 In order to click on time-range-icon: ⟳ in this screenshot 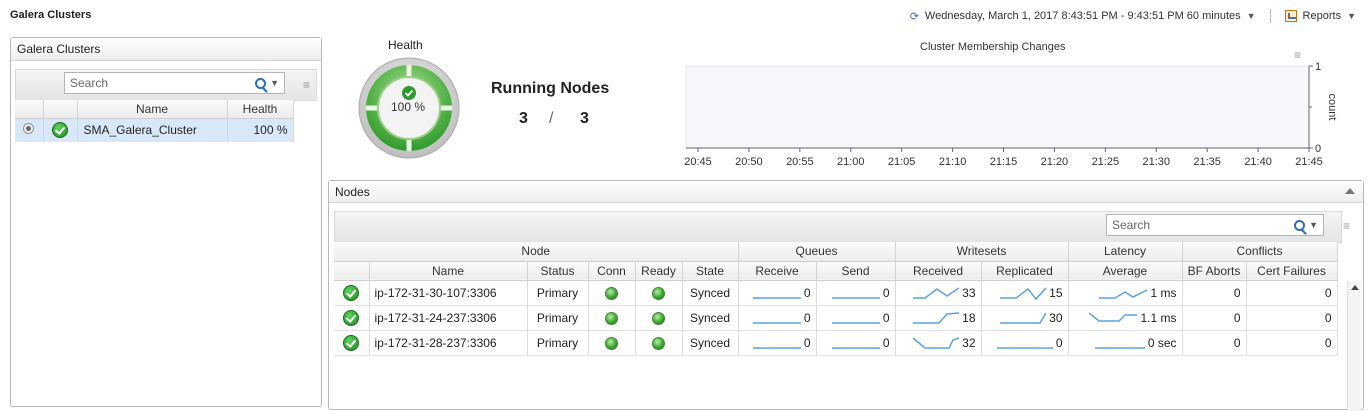, I will do `click(914, 16)`.